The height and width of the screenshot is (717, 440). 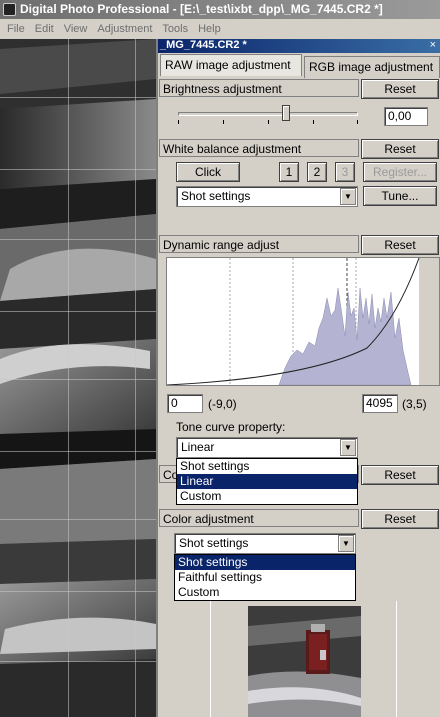 What do you see at coordinates (9, 9) in the screenshot?
I see `app-icon` at bounding box center [9, 9].